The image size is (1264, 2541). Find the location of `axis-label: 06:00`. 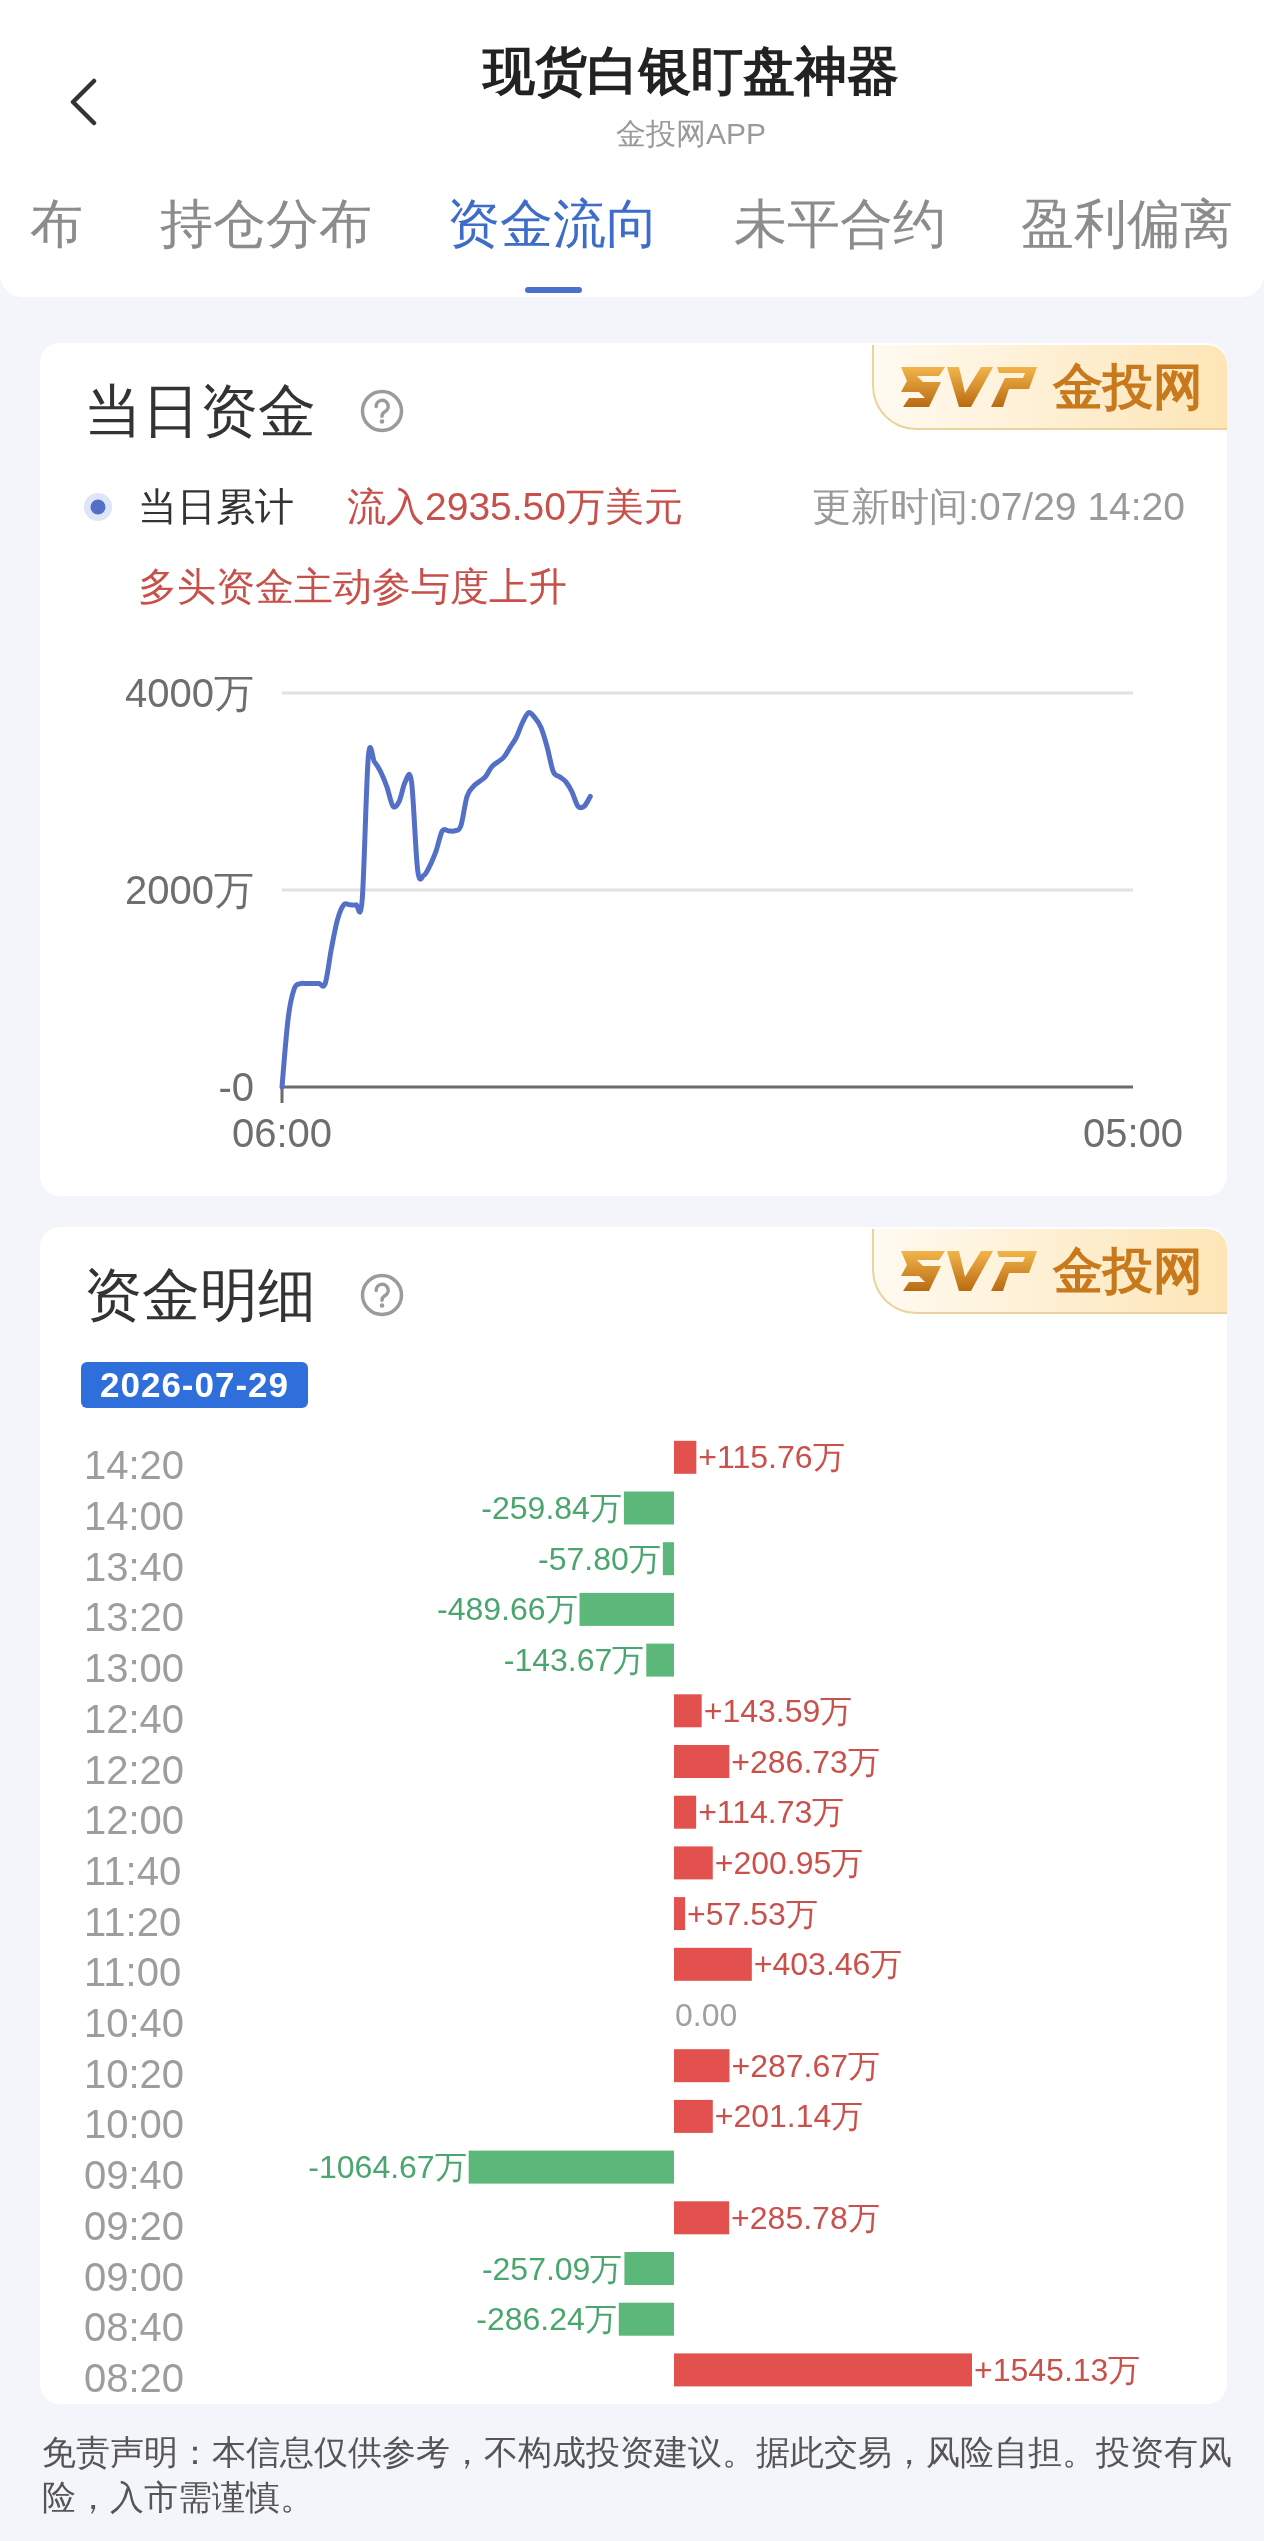

axis-label: 06:00 is located at coordinates (282, 1133).